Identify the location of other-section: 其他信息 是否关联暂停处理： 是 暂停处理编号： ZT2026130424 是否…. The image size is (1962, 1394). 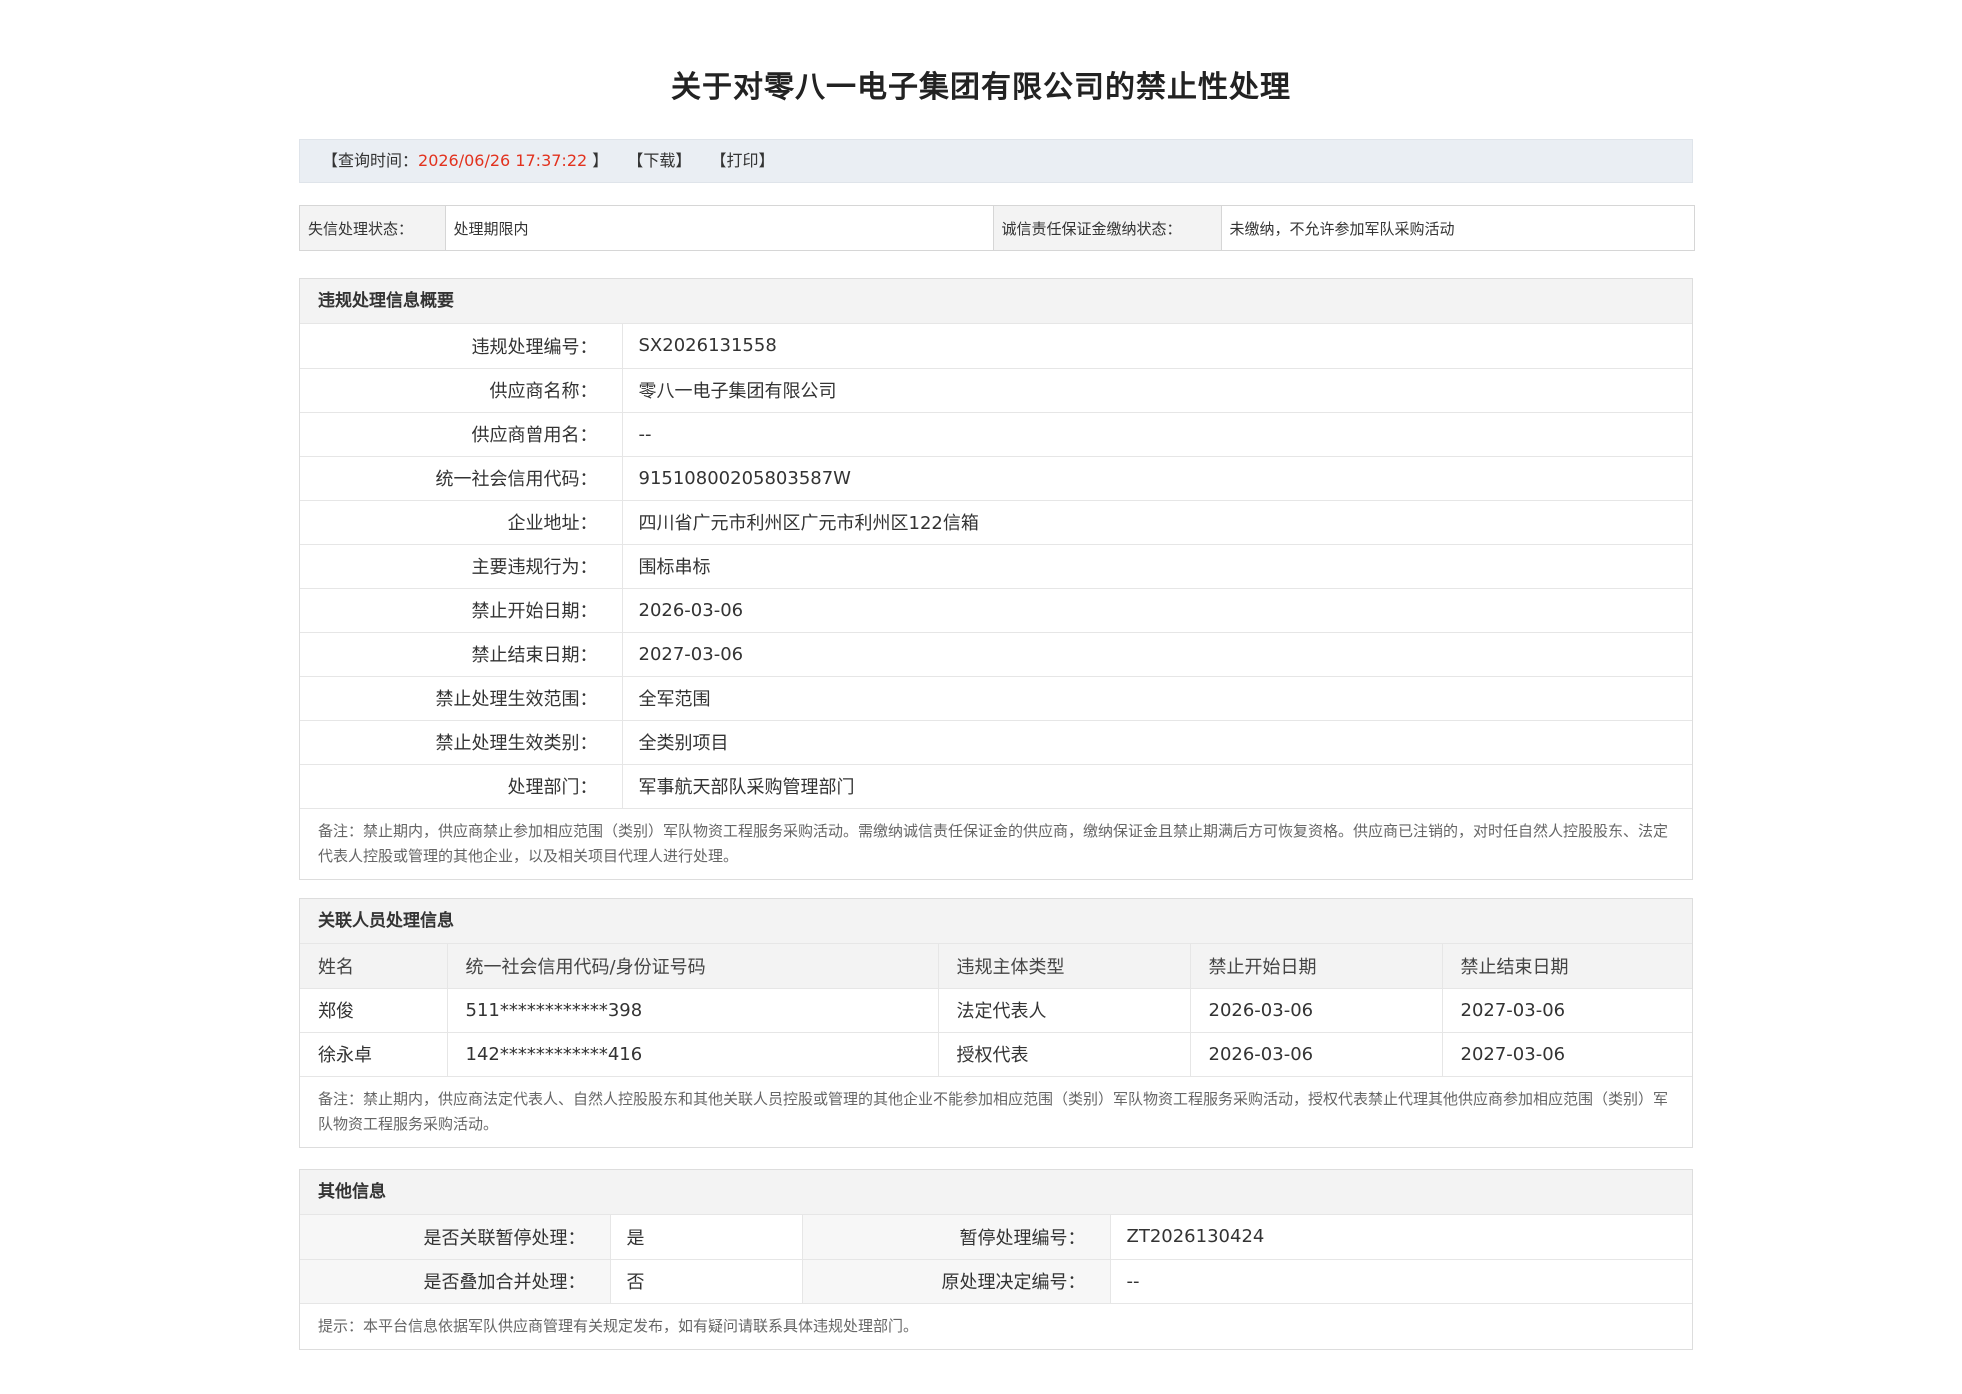
(996, 1259).